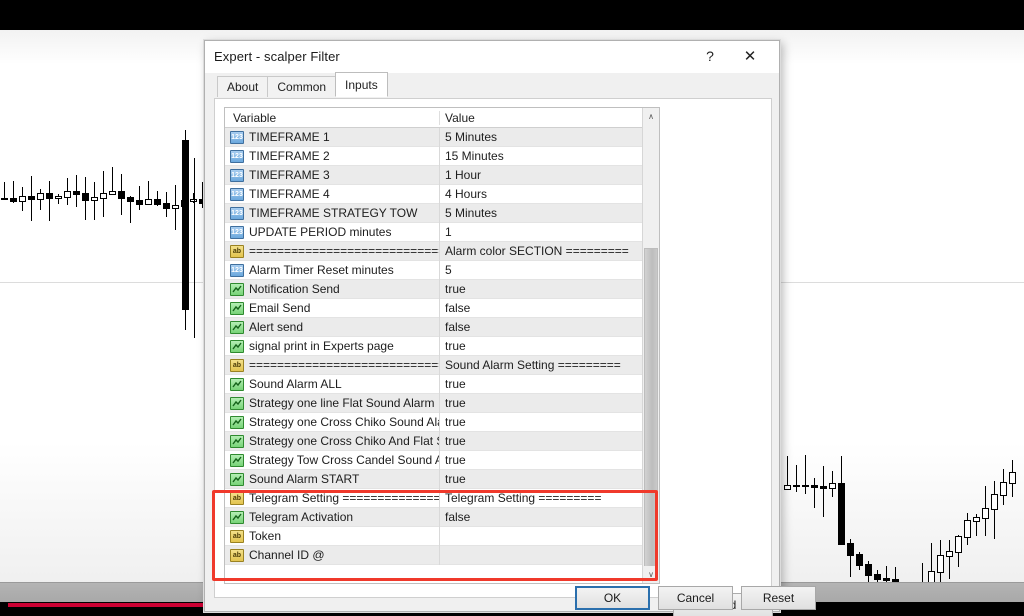 This screenshot has width=1024, height=616. What do you see at coordinates (549, 232) in the screenshot?
I see `cell-value: 1` at bounding box center [549, 232].